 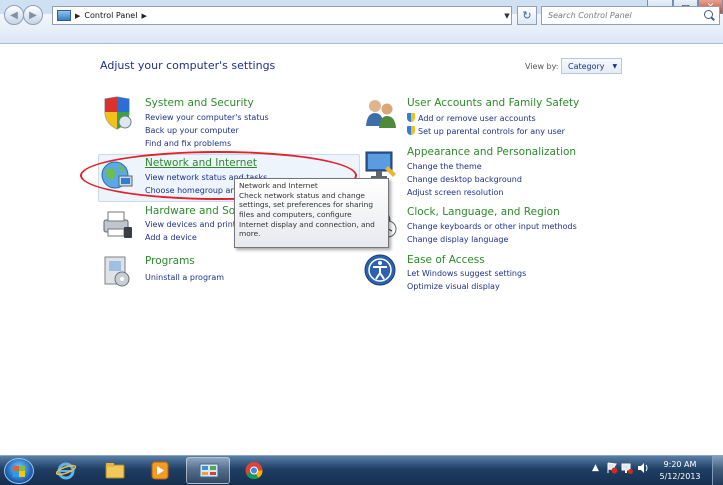 I want to click on chrome-icon, so click(x=254, y=470).